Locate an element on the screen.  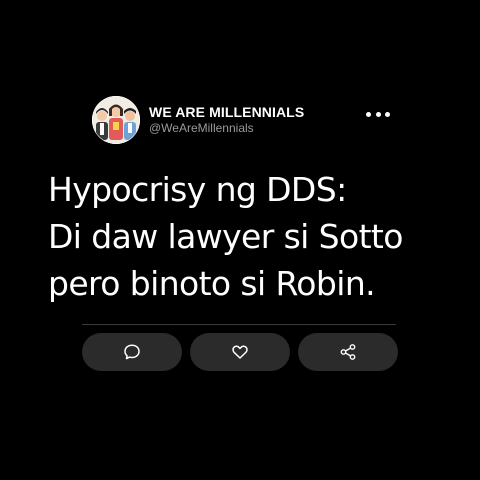
share-button is located at coordinates (348, 352).